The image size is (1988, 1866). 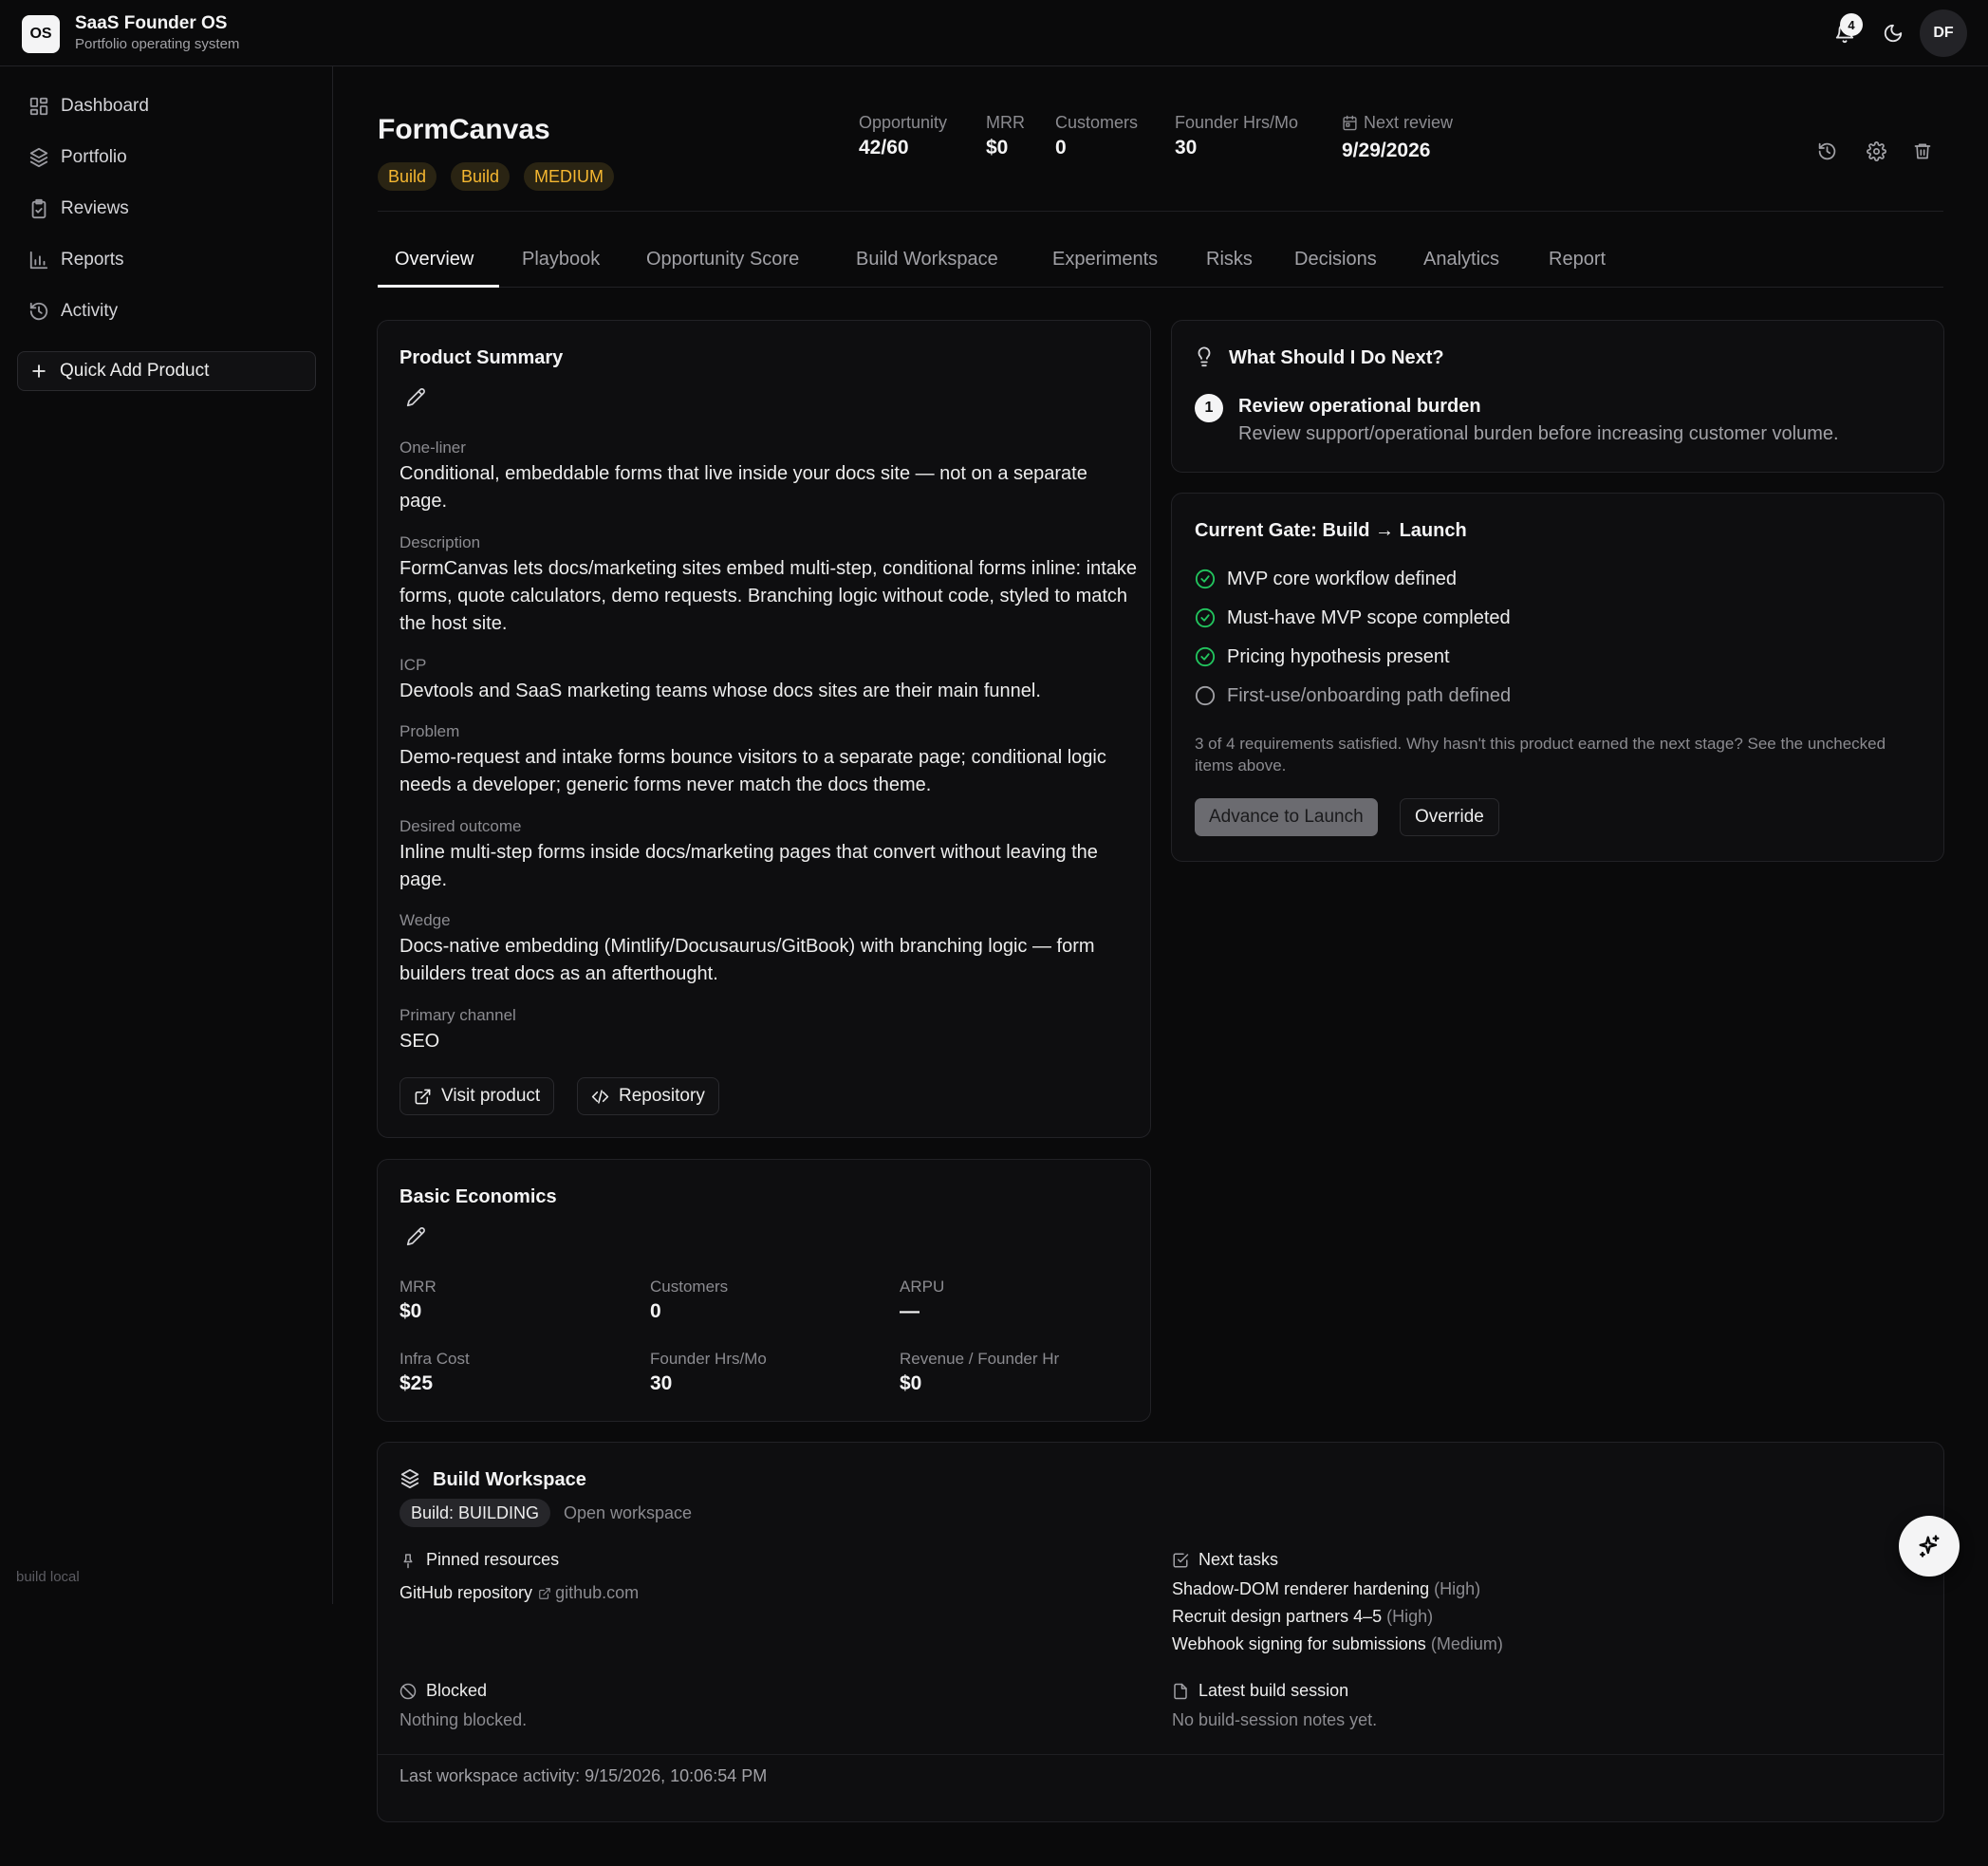 I want to click on open-workspace-link: Open workspace, so click(x=628, y=1513).